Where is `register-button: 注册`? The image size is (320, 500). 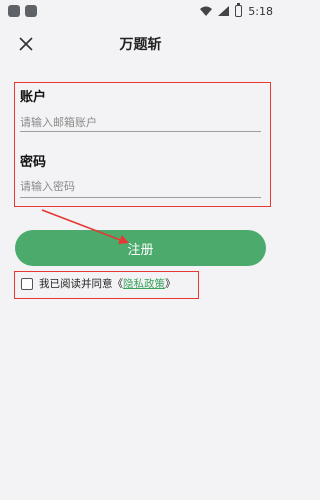 register-button: 注册 is located at coordinates (140, 248).